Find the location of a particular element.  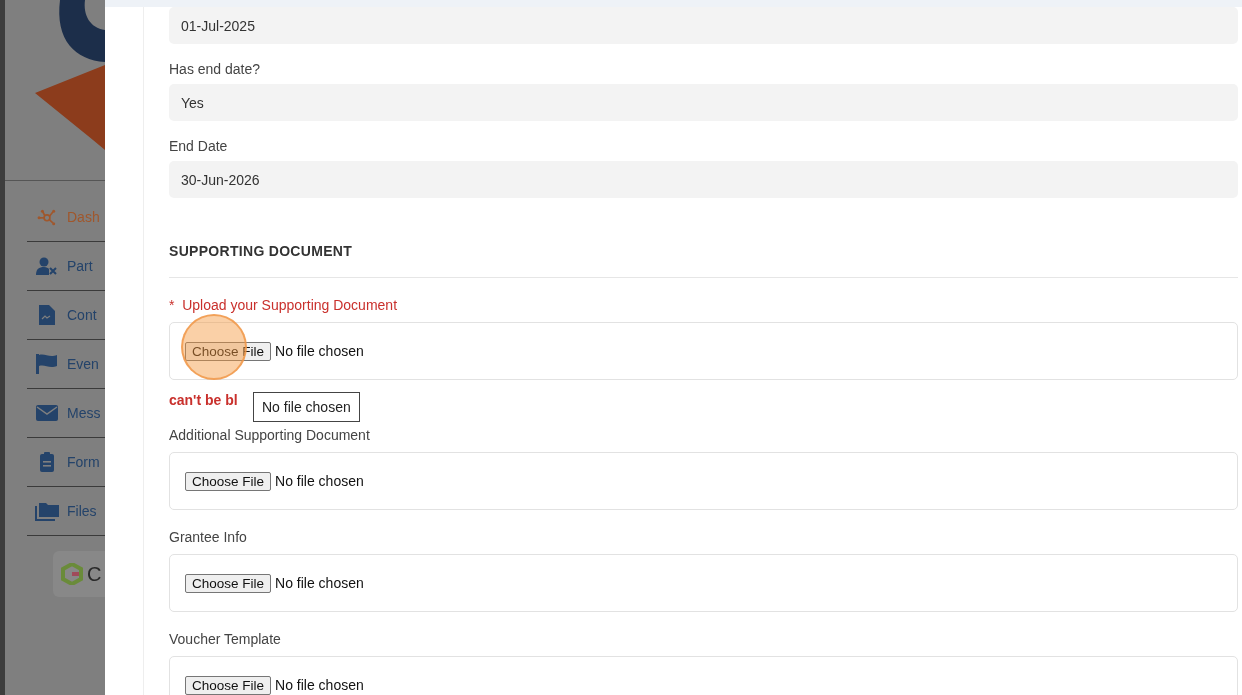

readonly-field: 30-Jun-2026 is located at coordinates (703, 179).